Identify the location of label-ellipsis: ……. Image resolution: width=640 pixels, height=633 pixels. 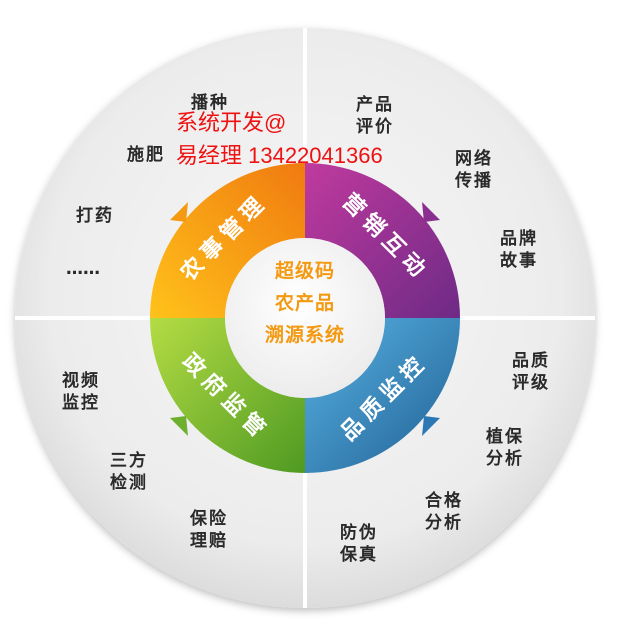
(83, 269).